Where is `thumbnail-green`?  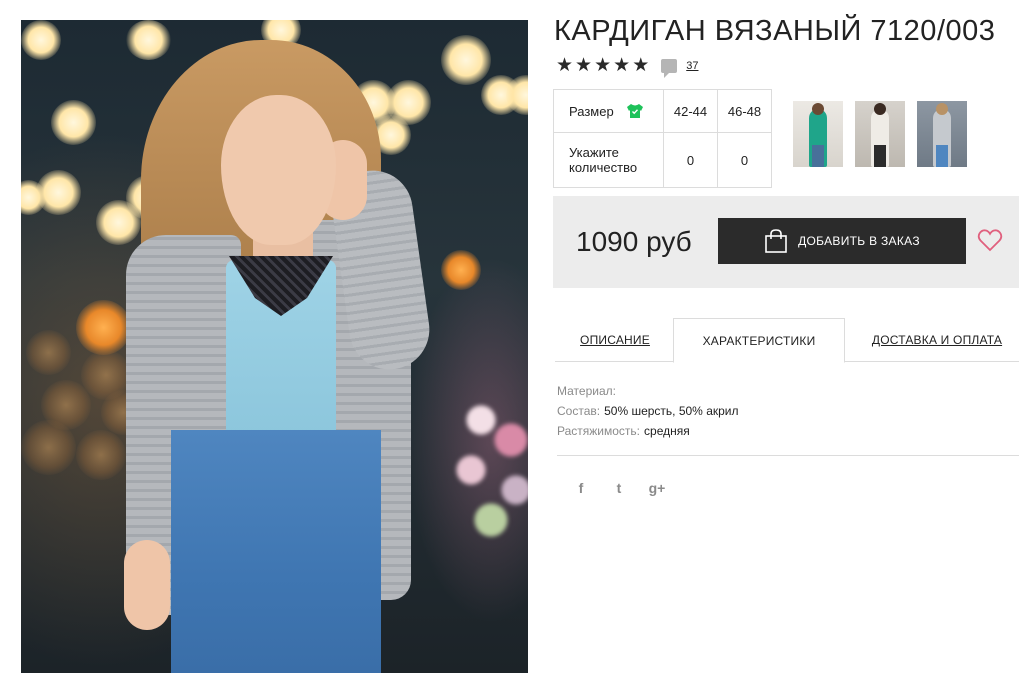 thumbnail-green is located at coordinates (818, 134).